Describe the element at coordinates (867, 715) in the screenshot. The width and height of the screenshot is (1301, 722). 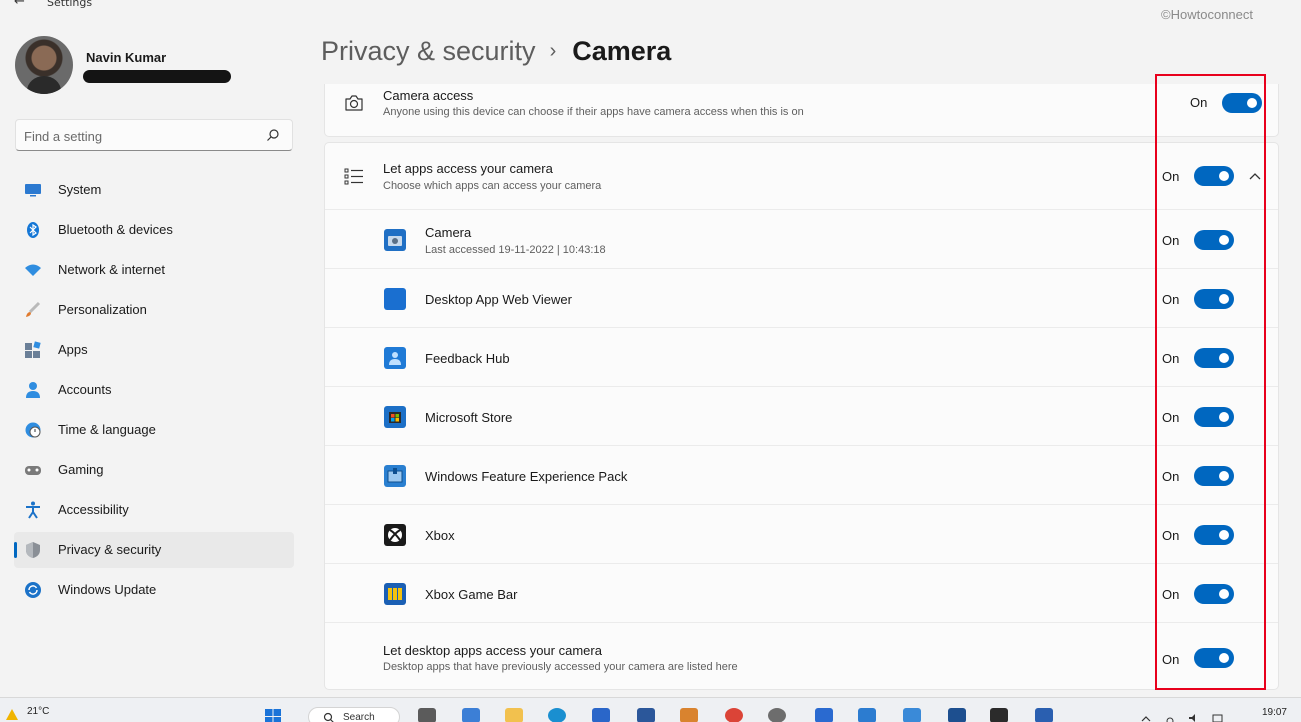
I see `photos-icon` at that location.